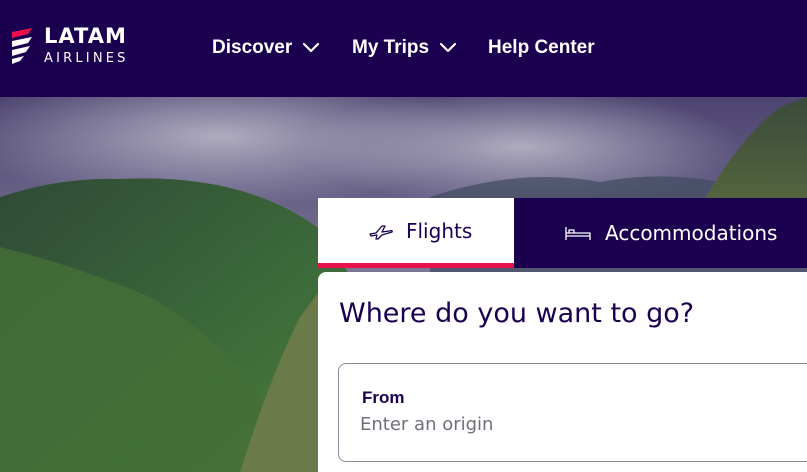  Describe the element at coordinates (570, 424) in the screenshot. I see `origin-input` at that location.